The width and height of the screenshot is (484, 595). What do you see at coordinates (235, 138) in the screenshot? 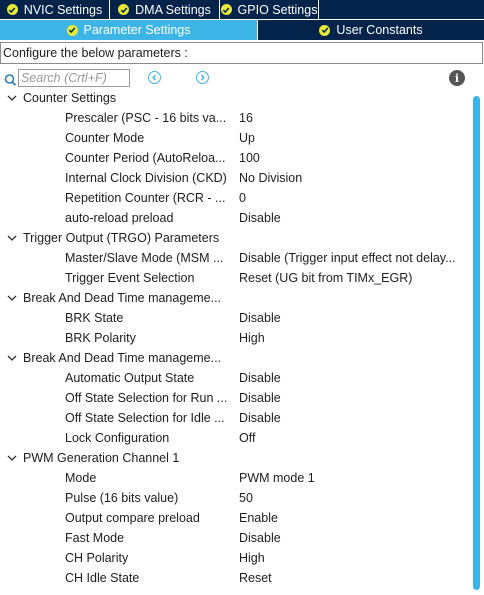
I see `param-row-counter-mode: Counter Mode Up` at bounding box center [235, 138].